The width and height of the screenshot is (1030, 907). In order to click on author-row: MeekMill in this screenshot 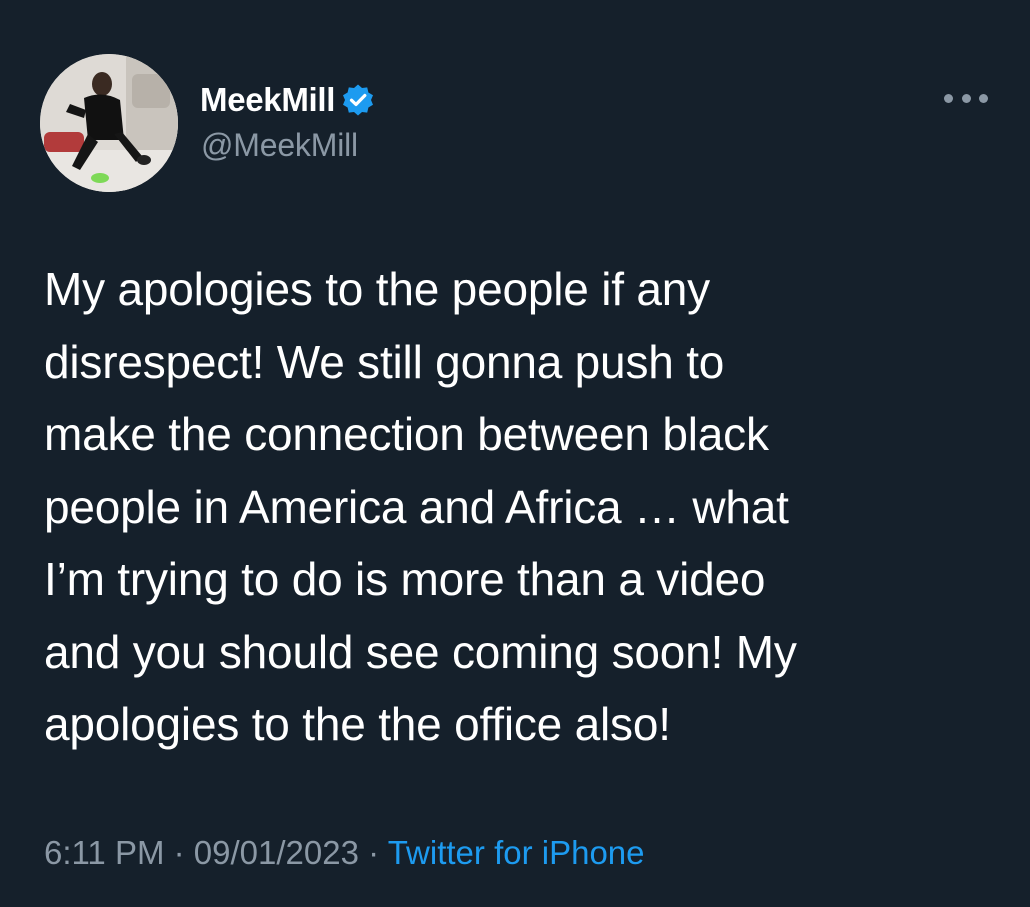, I will do `click(287, 100)`.